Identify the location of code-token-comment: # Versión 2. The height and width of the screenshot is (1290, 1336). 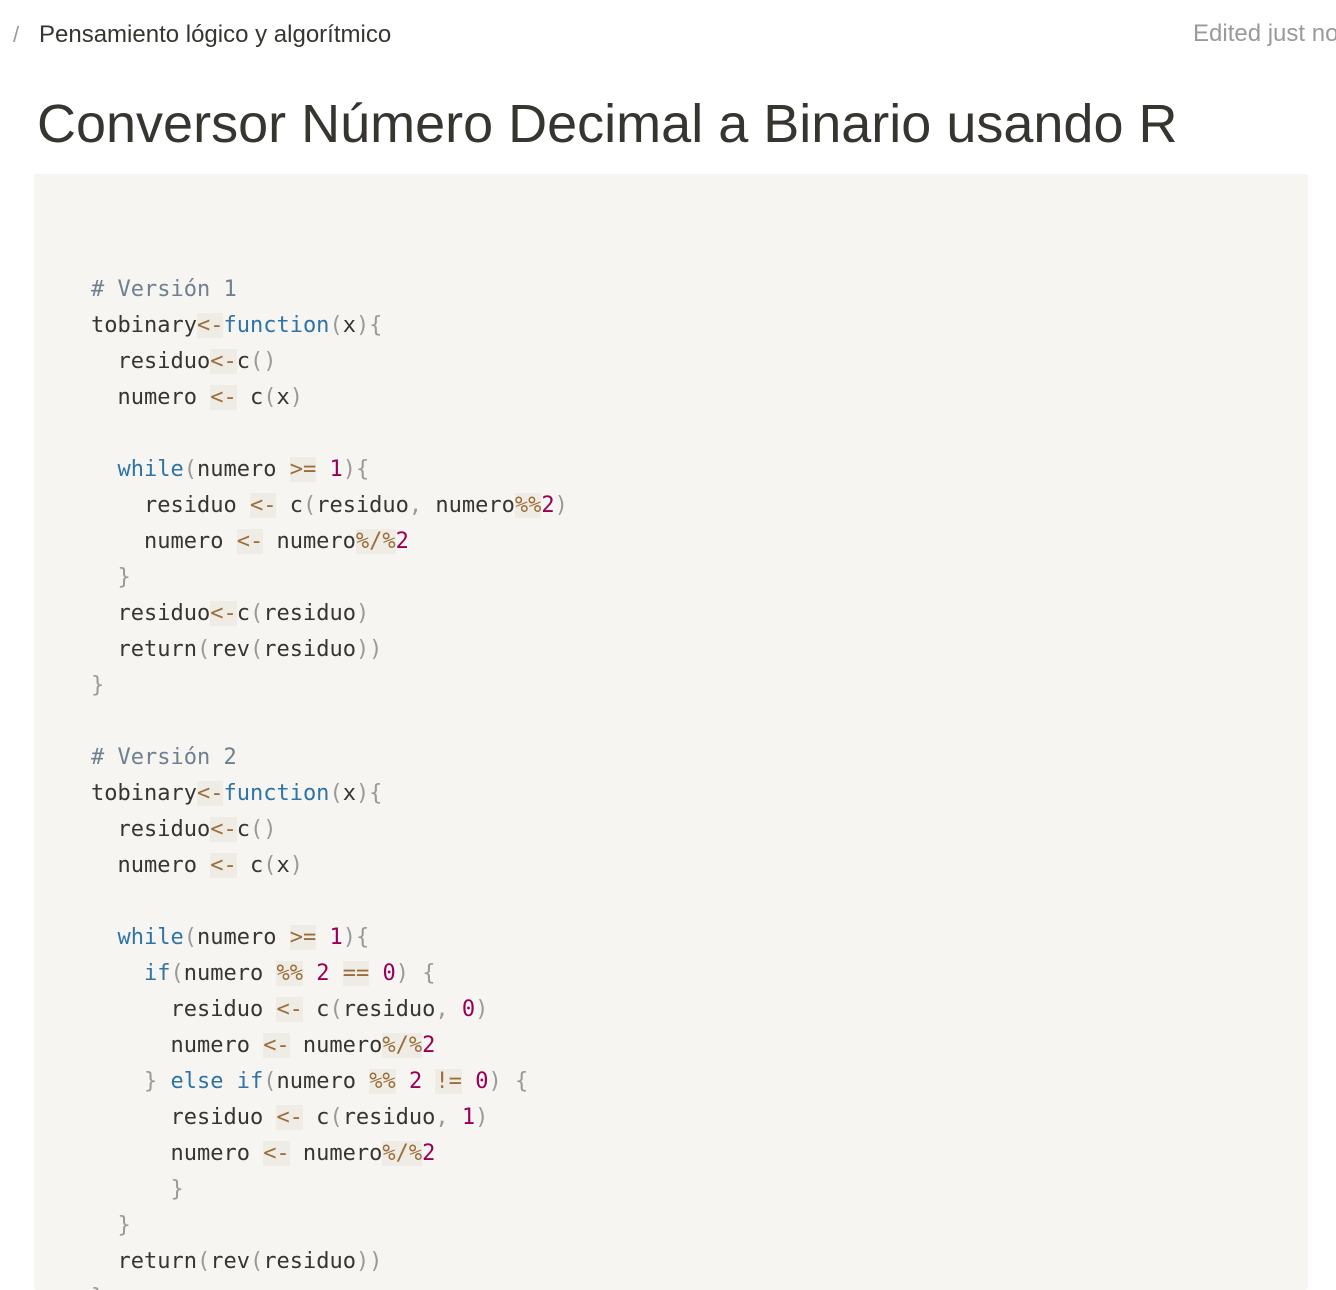
(164, 757).